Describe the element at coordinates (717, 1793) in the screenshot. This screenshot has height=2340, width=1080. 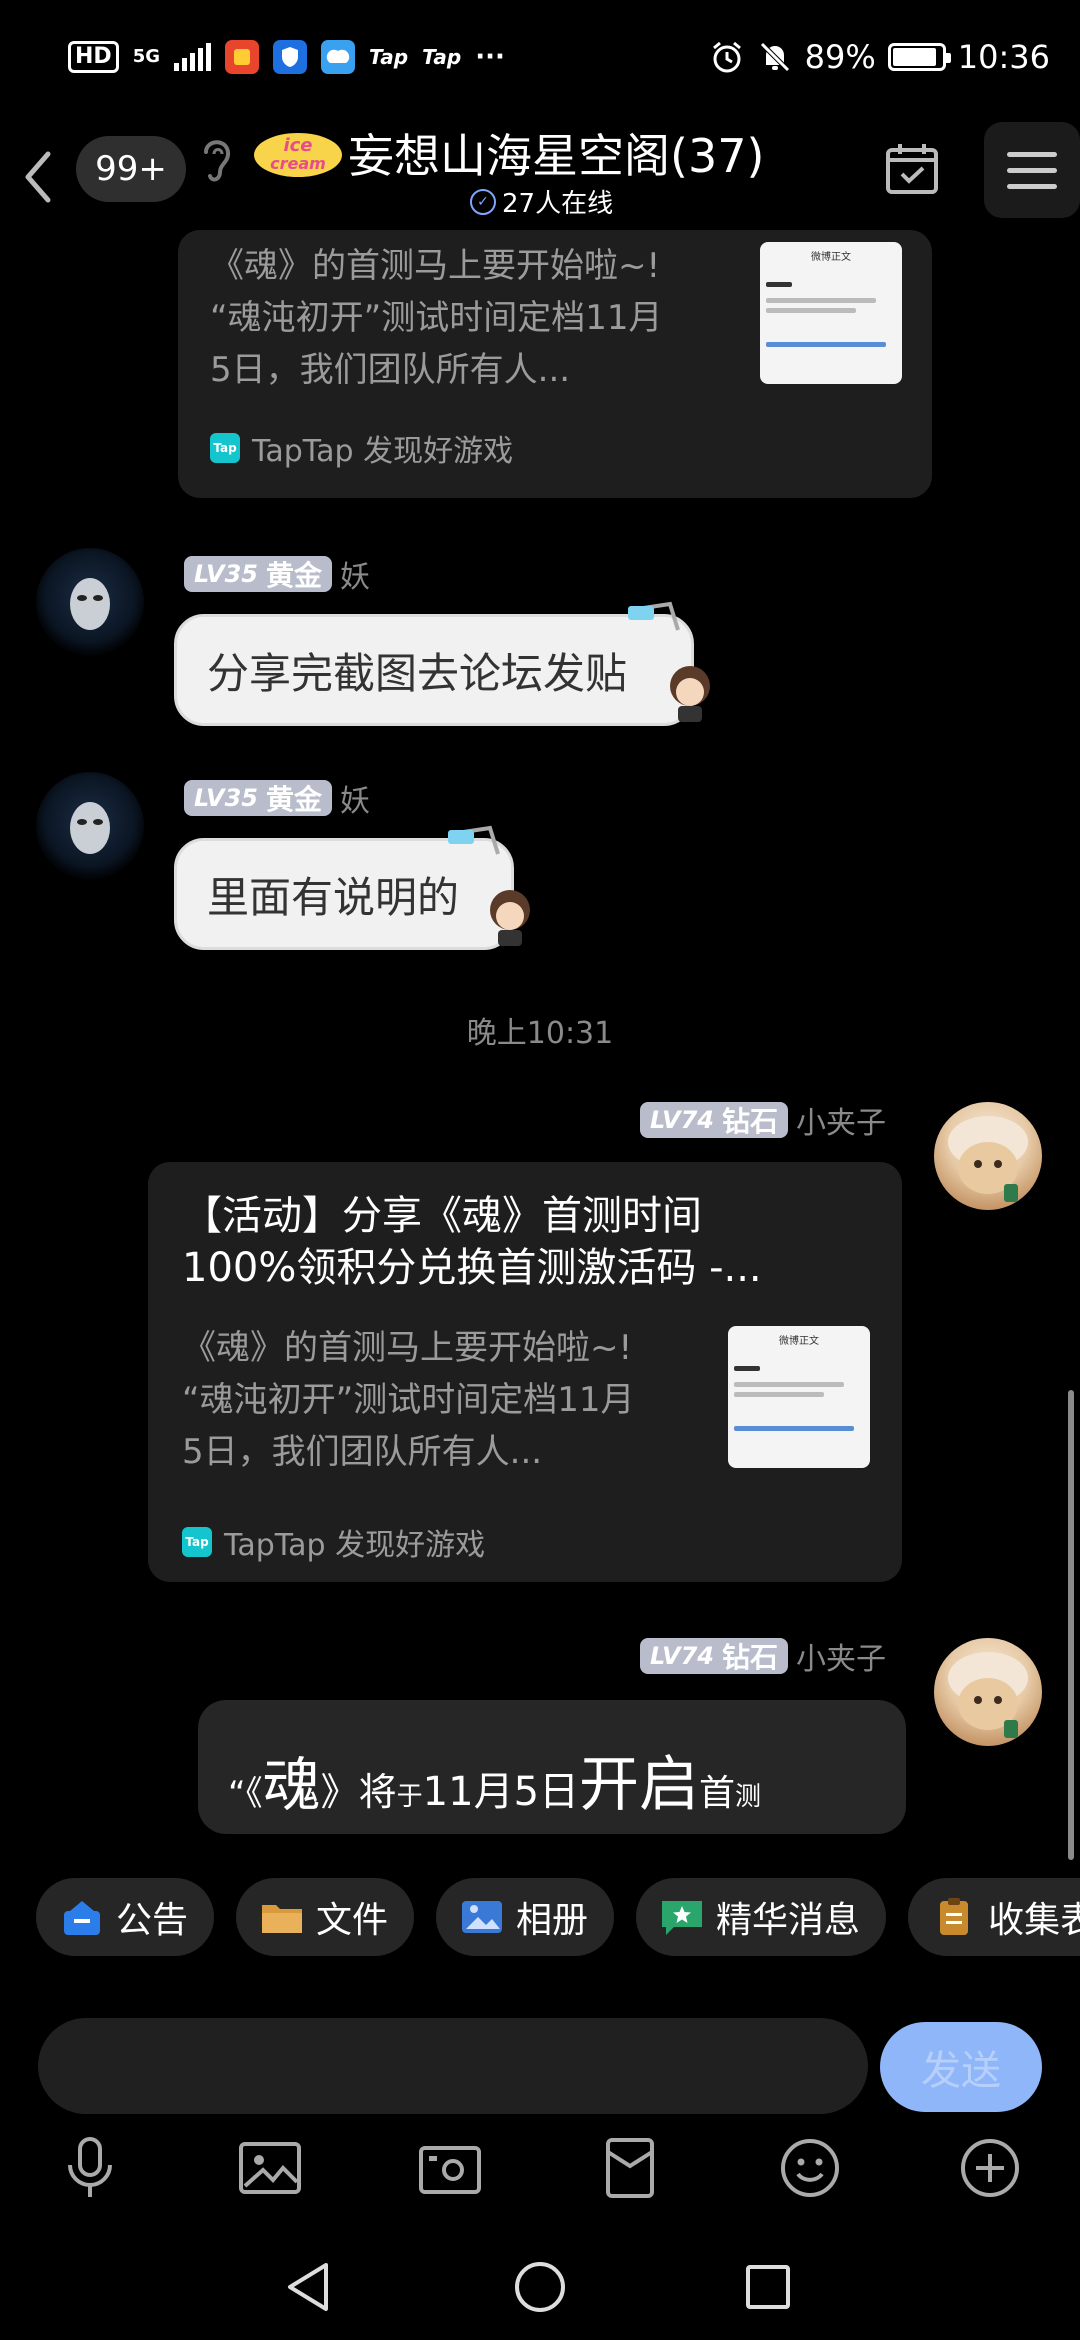
I see `message-text-part: 首` at that location.